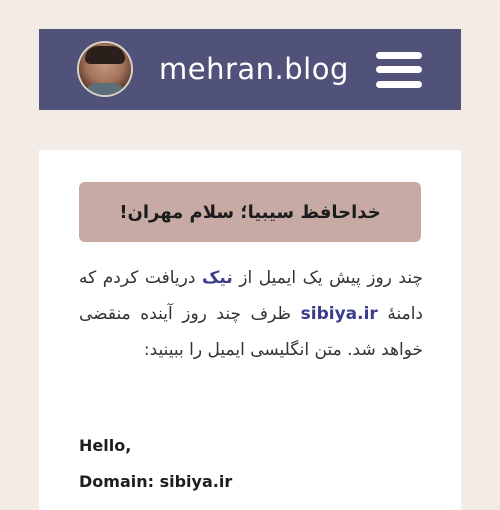  Describe the element at coordinates (105, 55) in the screenshot. I see `avatar-hair` at that location.